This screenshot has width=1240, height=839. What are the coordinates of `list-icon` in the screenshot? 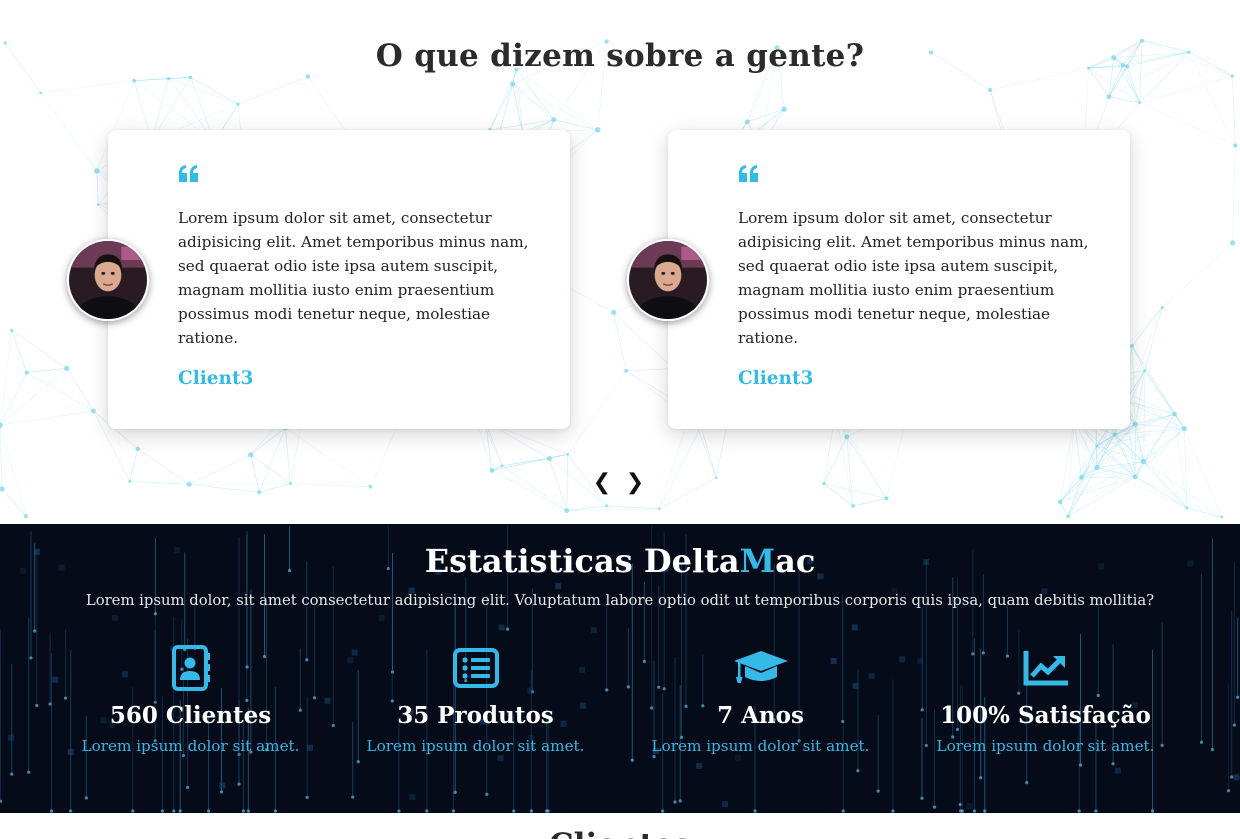 It's located at (475, 668).